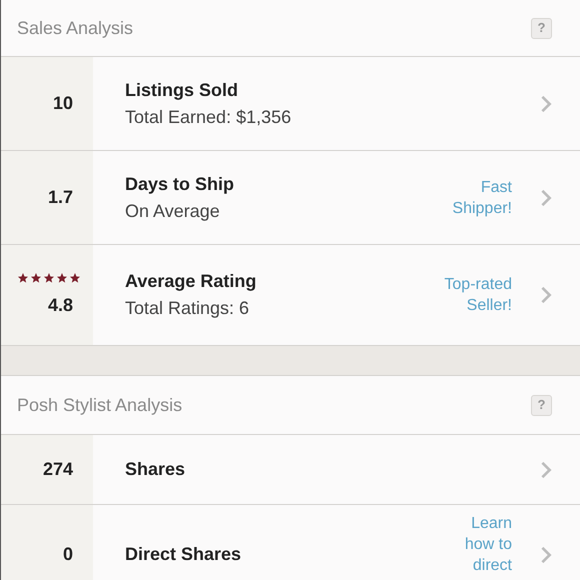 The height and width of the screenshot is (580, 580). I want to click on stat-title: Average Rating, so click(191, 281).